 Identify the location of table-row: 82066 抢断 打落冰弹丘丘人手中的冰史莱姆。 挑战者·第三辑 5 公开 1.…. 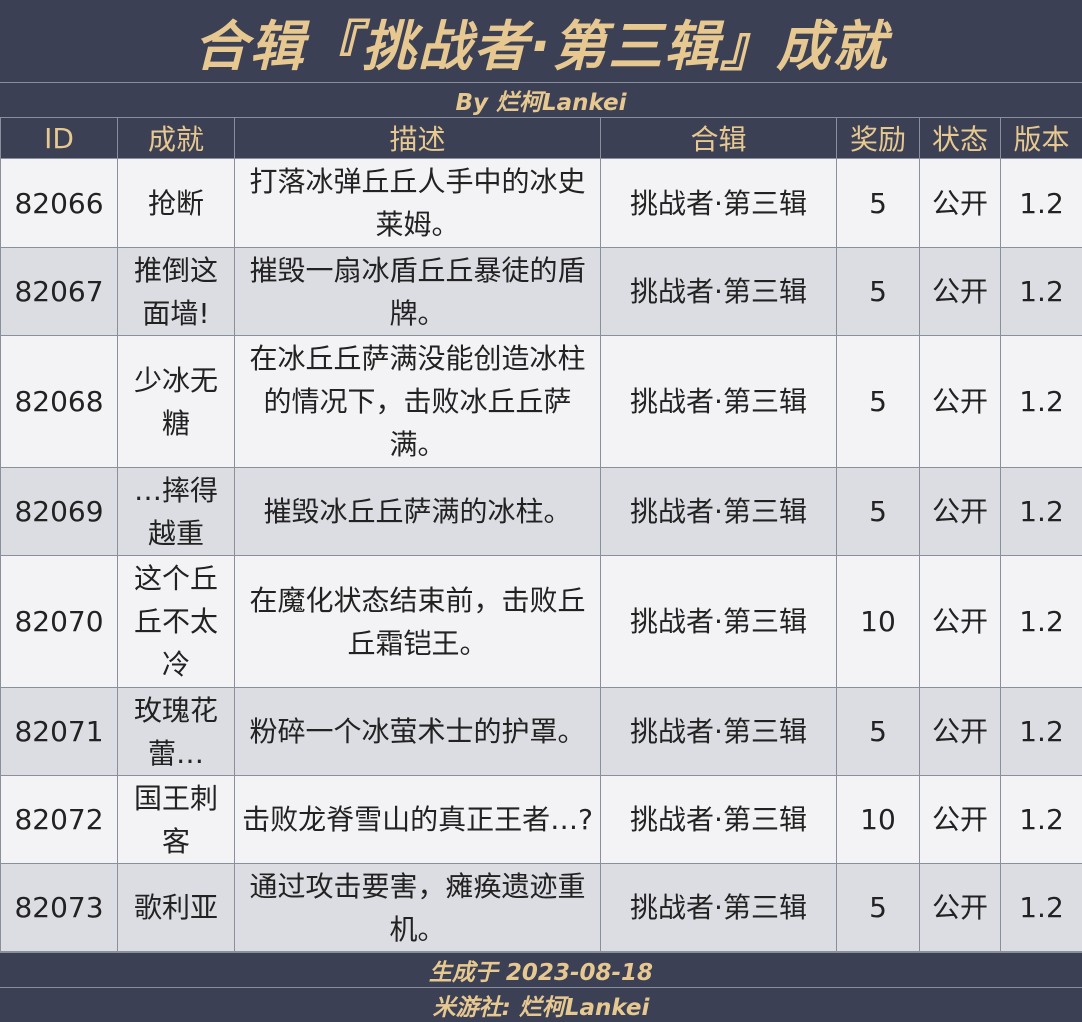
(541, 203).